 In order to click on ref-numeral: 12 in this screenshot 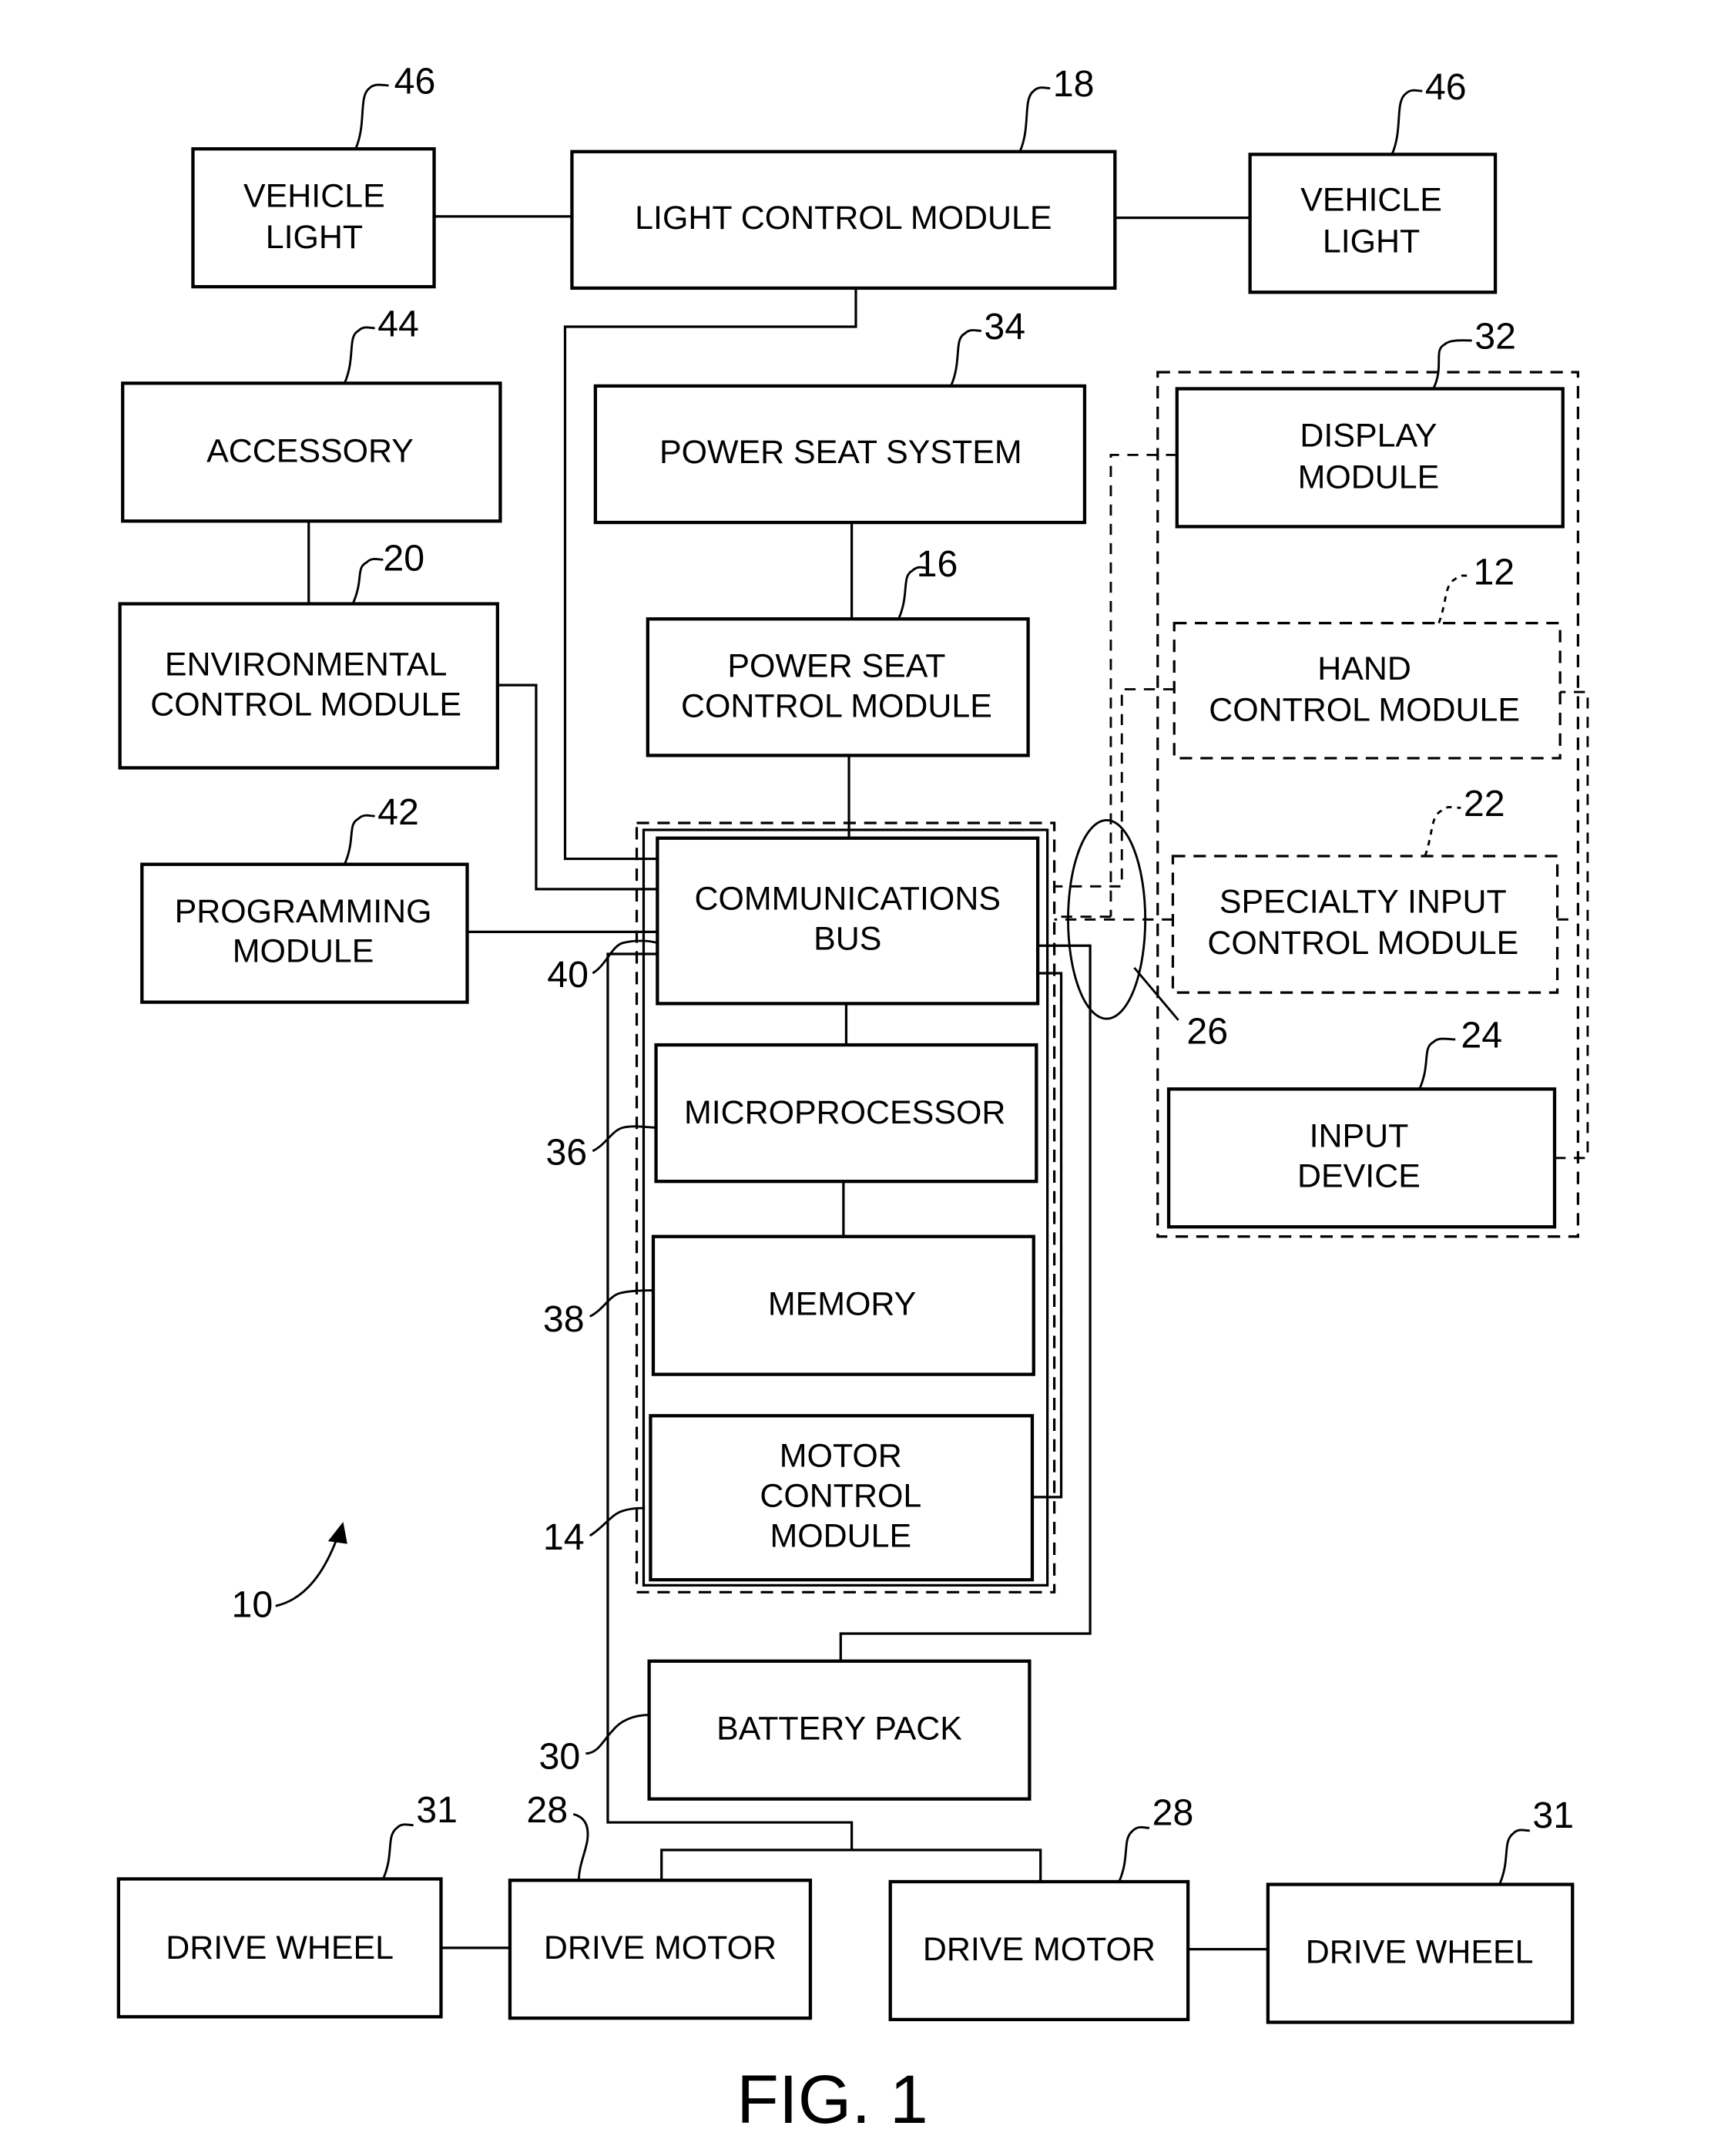, I will do `click(1494, 572)`.